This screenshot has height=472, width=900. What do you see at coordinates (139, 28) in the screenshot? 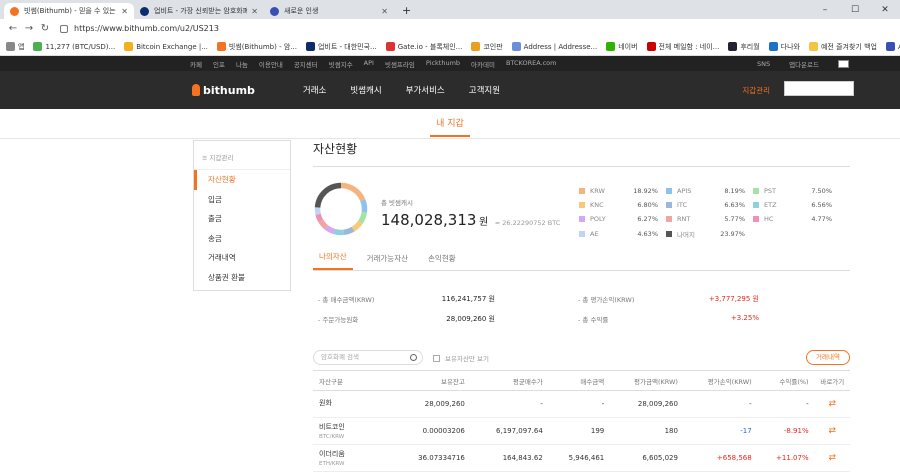
I see `url-field: https://www.bithumb.com/u2/US213` at bounding box center [139, 28].